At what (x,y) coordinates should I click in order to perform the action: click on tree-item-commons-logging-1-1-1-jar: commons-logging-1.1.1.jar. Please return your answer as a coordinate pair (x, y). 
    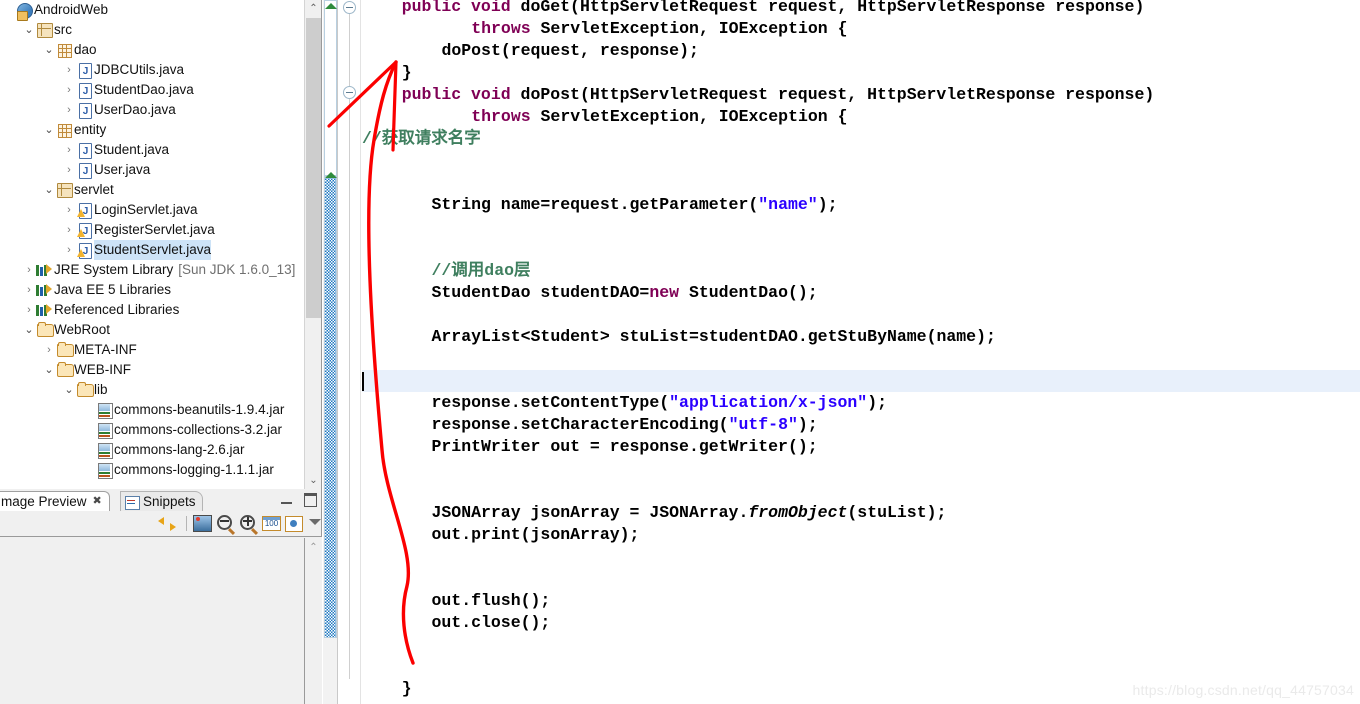
    Looking at the image, I should click on (152, 470).